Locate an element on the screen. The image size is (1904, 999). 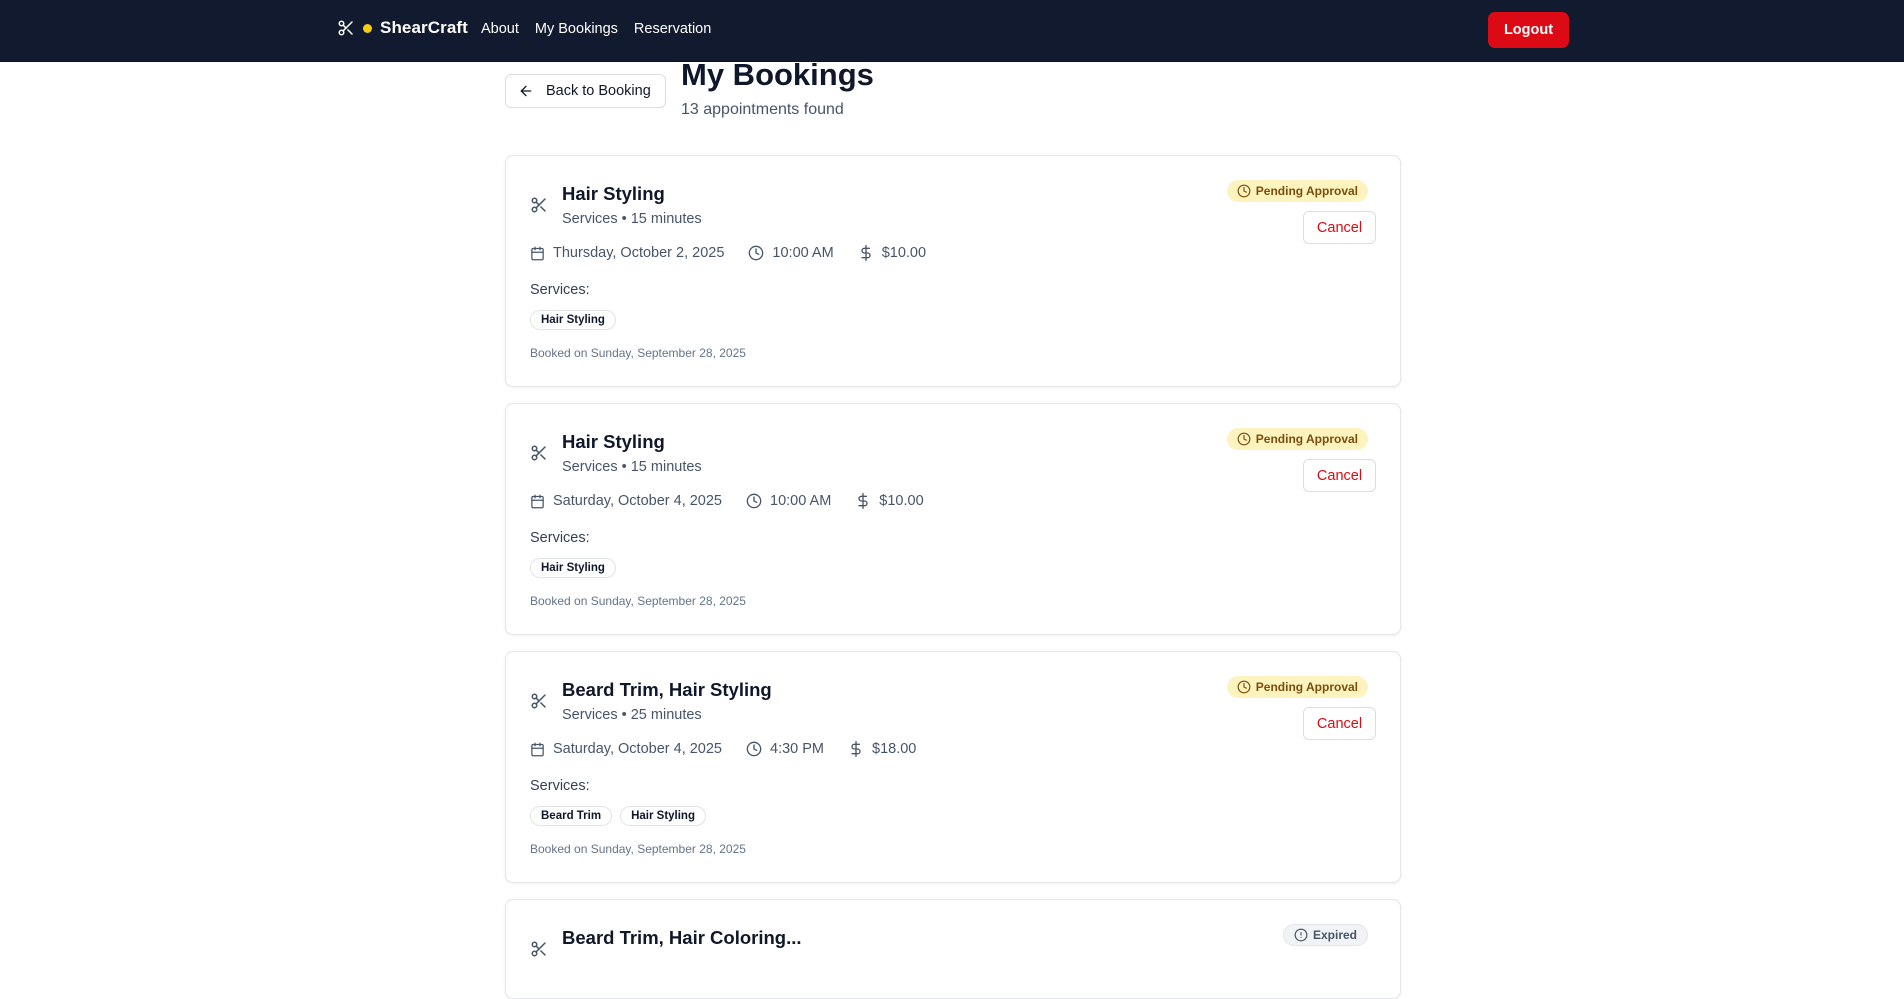
back-to-booking-button: Back to Booking is located at coordinates (585, 91).